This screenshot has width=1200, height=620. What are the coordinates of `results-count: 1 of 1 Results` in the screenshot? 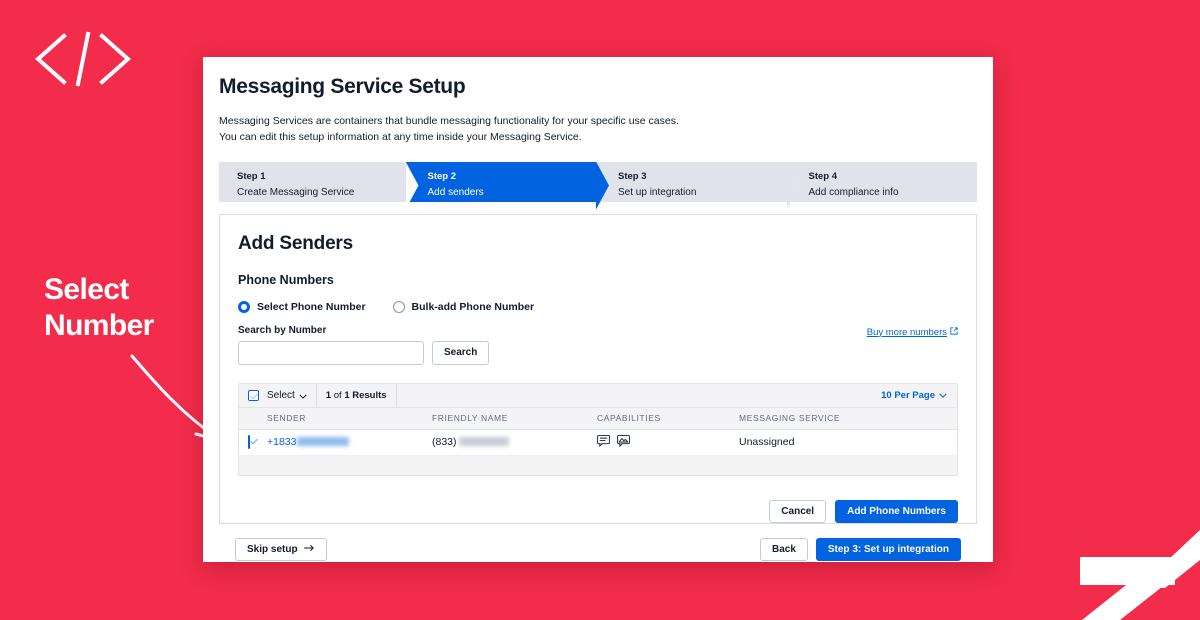 It's located at (361, 395).